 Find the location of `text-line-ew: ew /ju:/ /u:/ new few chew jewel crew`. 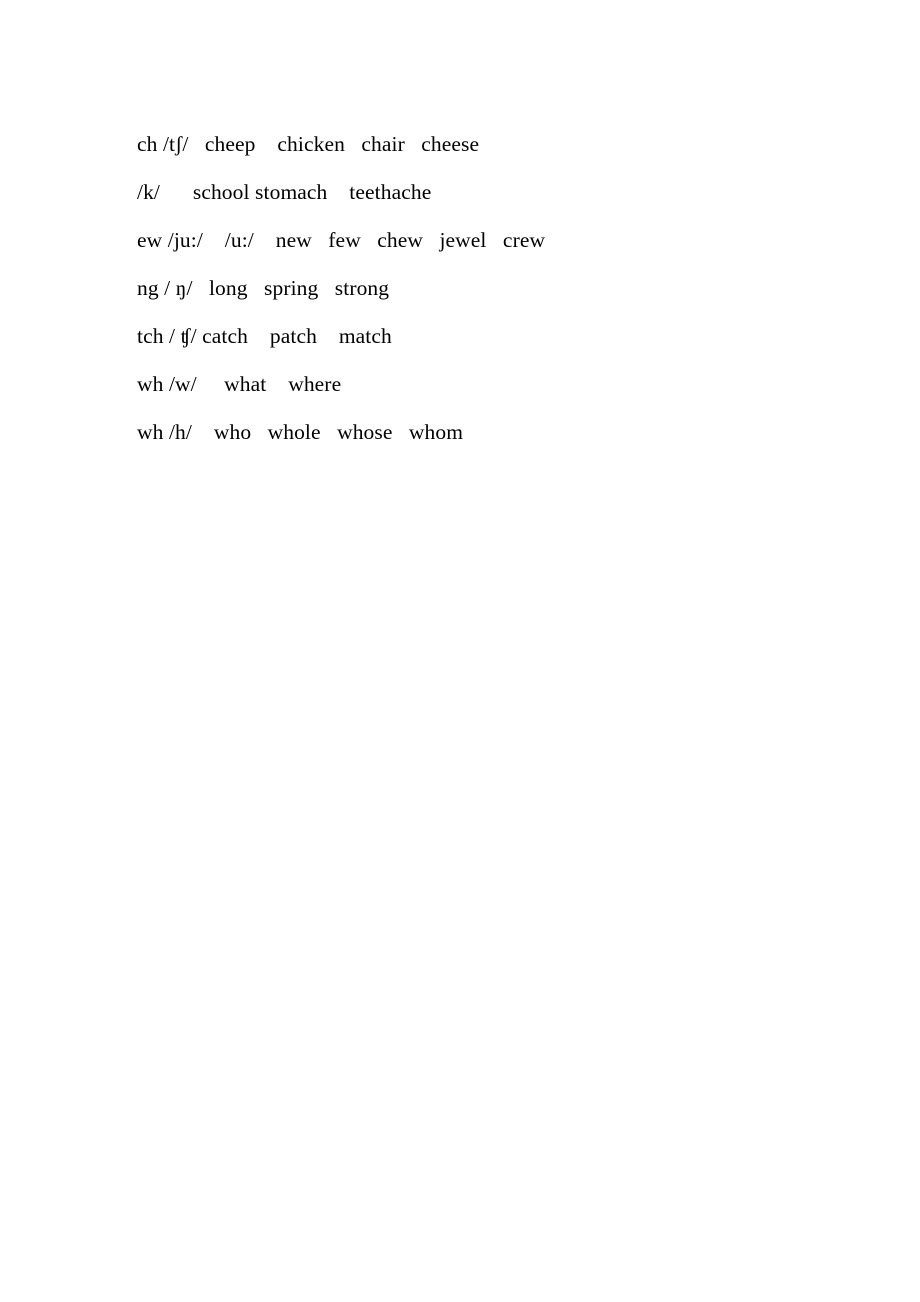

text-line-ew: ew /ju:/ /u:/ new few chew jewel crew is located at coordinates (341, 240).